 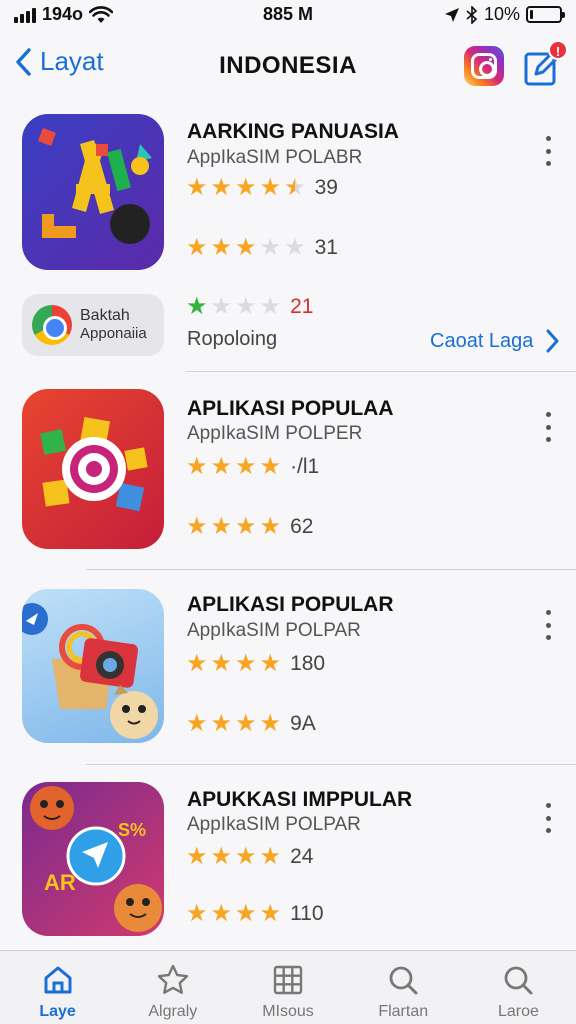 I want to click on rating-row: ★ ★ ★ ★ ★ 39, so click(x=262, y=188).